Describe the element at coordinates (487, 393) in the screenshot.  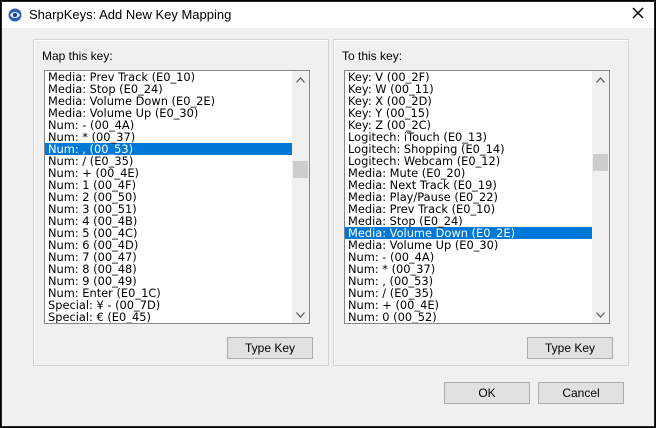
I see `ok-button: OK` at that location.